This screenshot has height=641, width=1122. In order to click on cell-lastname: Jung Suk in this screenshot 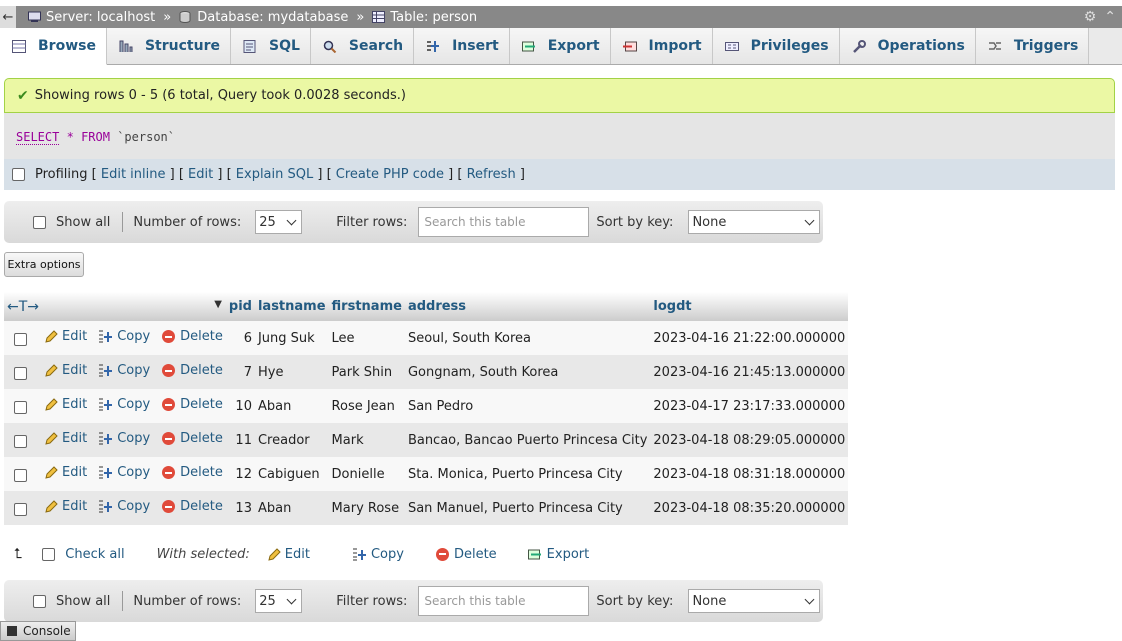, I will do `click(291, 338)`.